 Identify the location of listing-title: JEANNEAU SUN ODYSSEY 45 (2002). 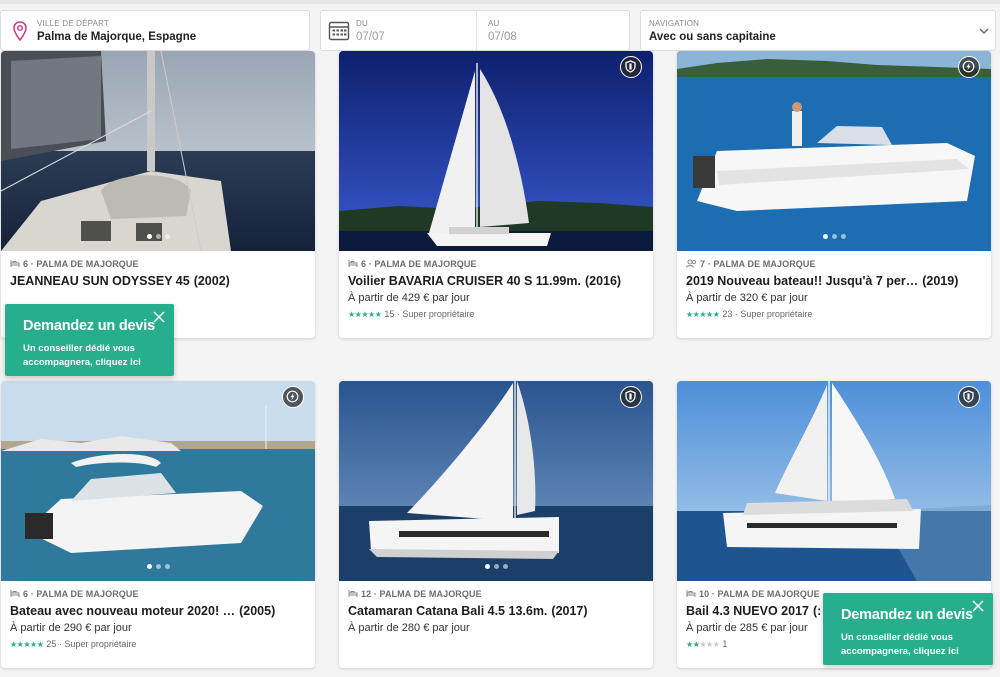
(158, 281).